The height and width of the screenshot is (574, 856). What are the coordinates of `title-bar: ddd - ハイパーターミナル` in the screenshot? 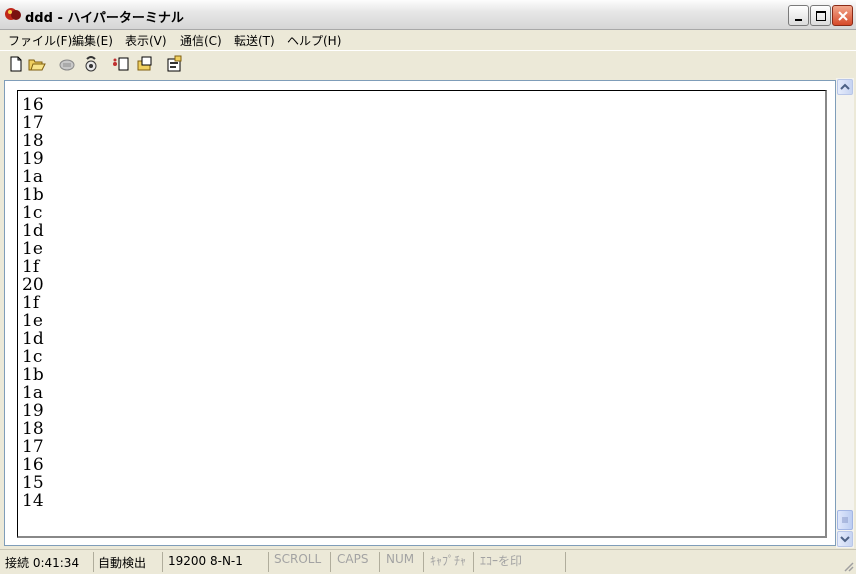 It's located at (428, 15).